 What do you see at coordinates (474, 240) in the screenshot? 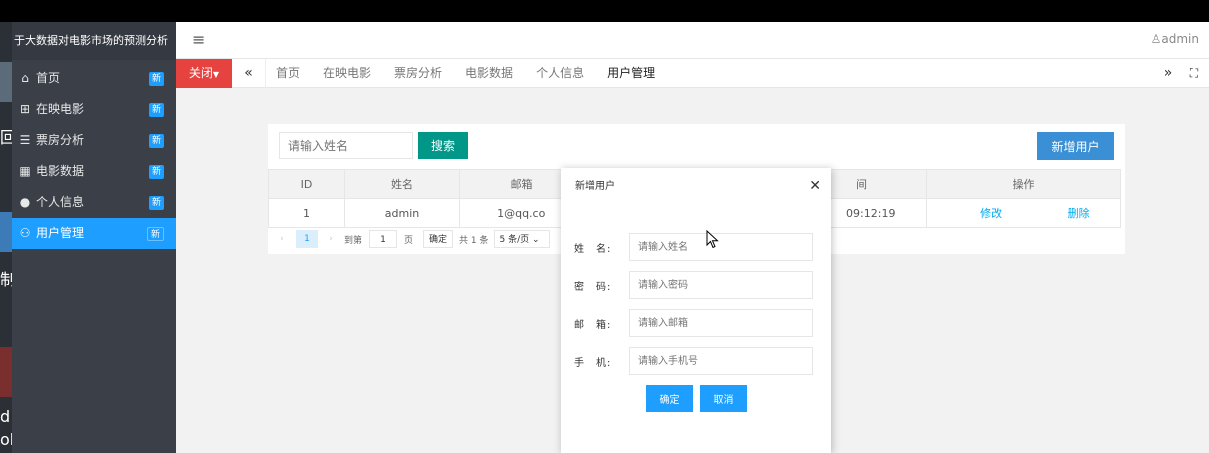
I see `total-count: 共 1 条` at bounding box center [474, 240].